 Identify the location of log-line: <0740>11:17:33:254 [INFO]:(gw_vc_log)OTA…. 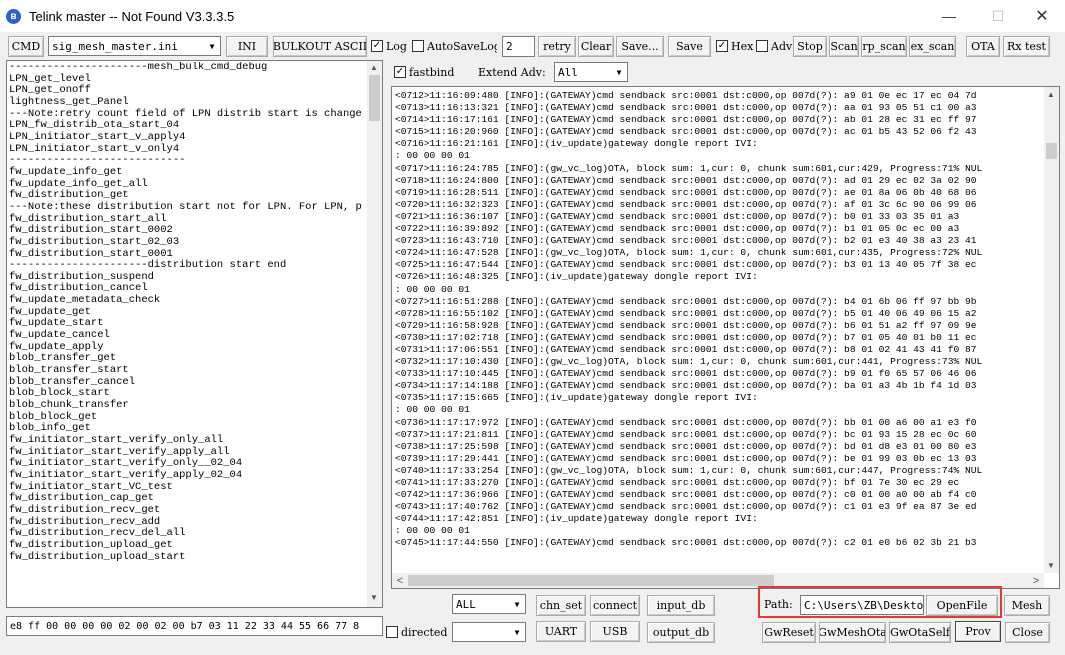
(689, 470).